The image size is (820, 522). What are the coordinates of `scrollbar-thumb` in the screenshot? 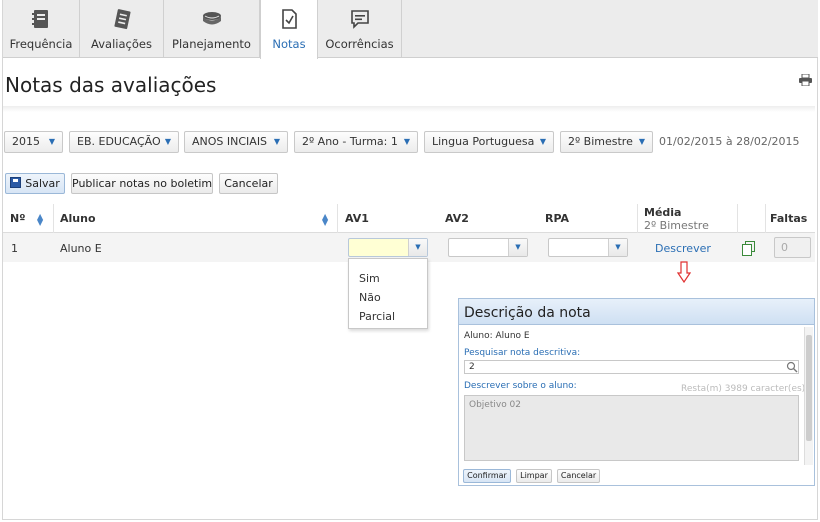 It's located at (809, 388).